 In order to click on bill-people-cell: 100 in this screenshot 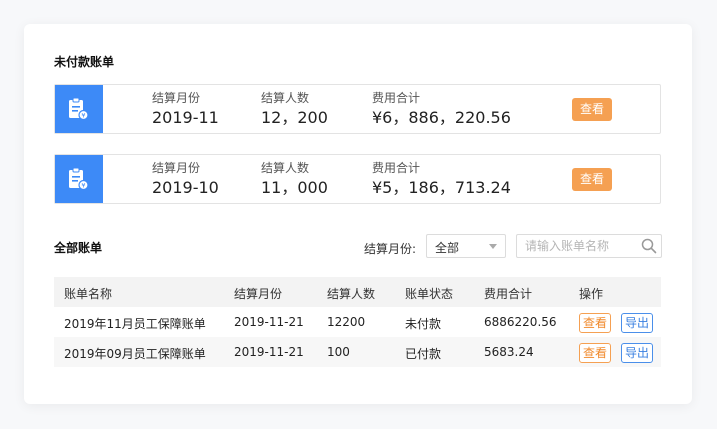, I will do `click(338, 352)`.